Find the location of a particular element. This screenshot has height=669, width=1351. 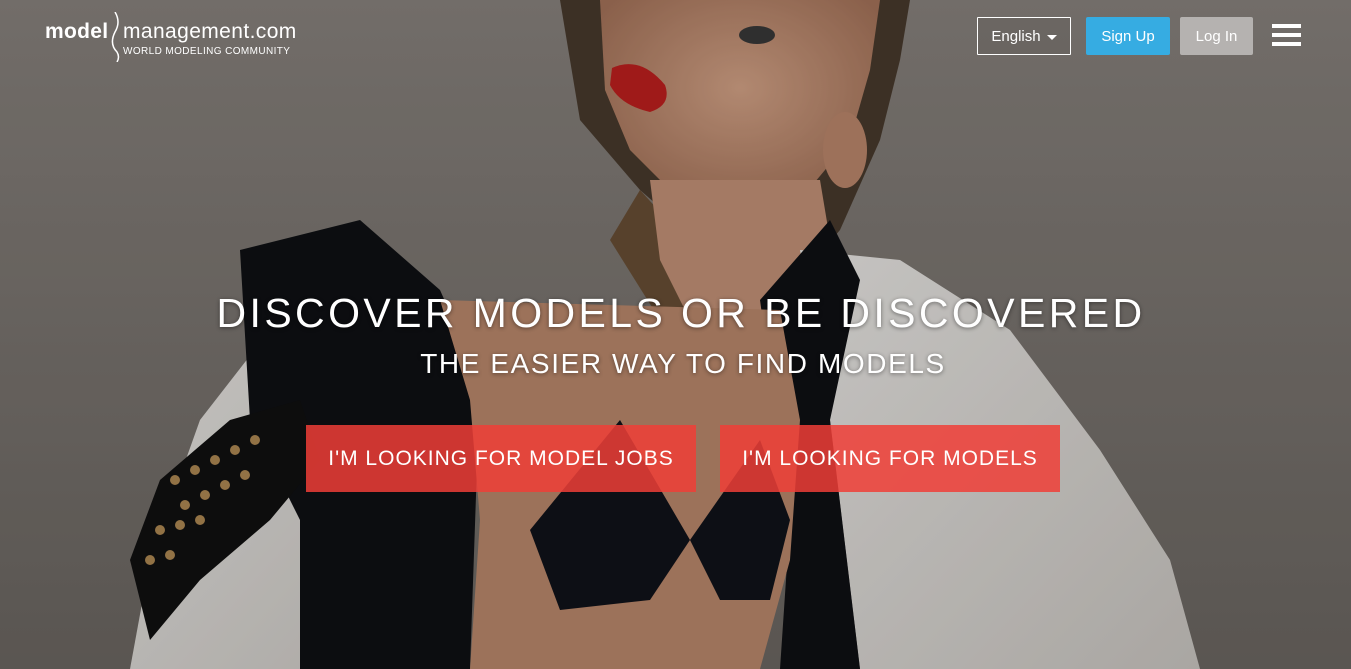

logo-model-text: model is located at coordinates (77, 31).